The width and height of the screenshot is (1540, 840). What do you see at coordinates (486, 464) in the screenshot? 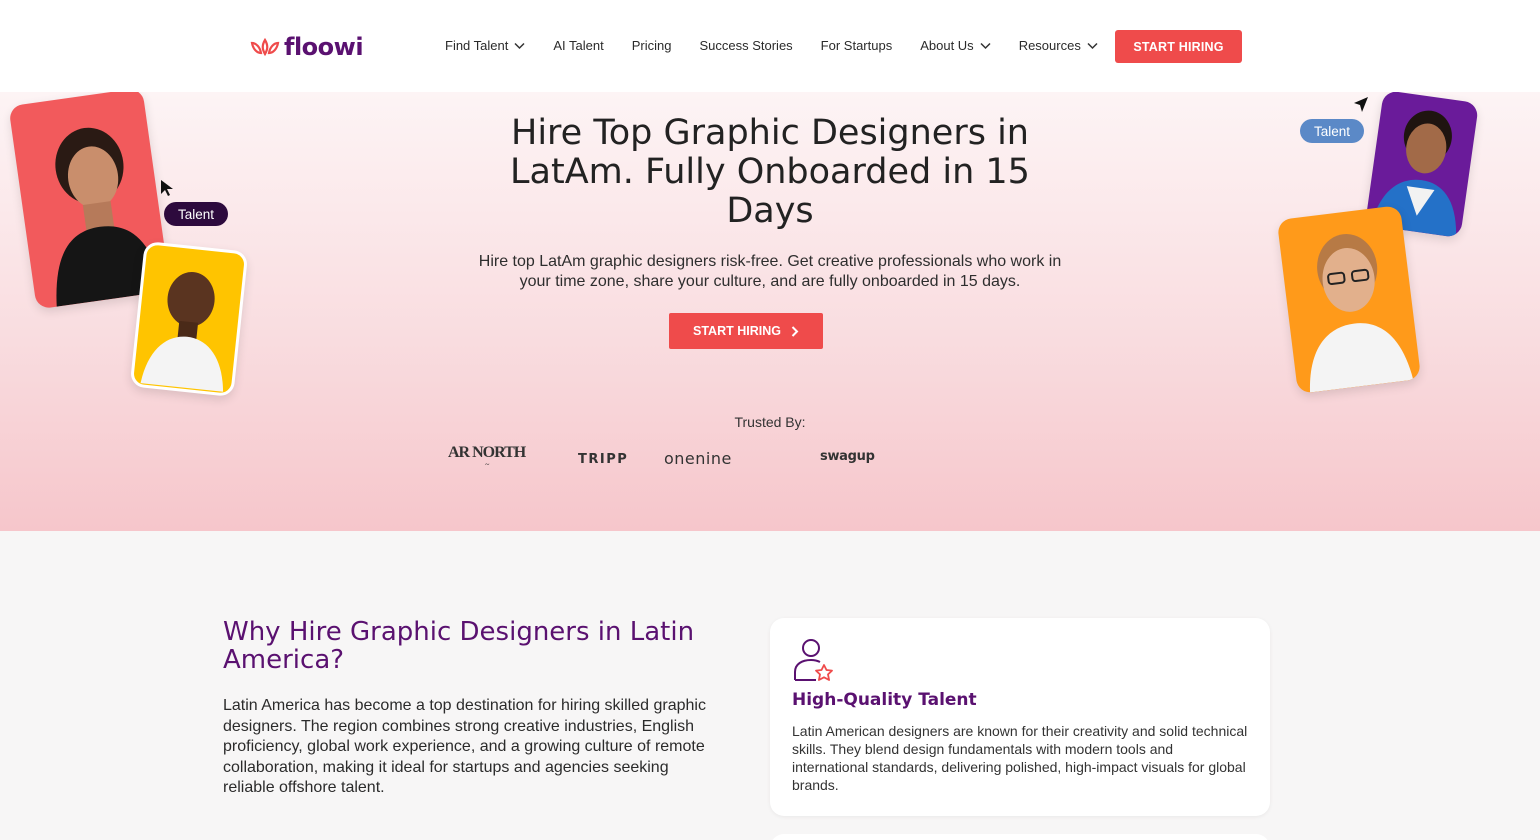
I see `brand-script-mark: ~` at bounding box center [486, 464].